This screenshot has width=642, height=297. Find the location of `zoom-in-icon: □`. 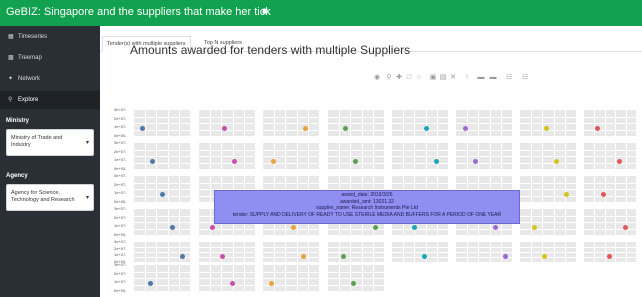

zoom-in-icon: □ is located at coordinates (409, 78).